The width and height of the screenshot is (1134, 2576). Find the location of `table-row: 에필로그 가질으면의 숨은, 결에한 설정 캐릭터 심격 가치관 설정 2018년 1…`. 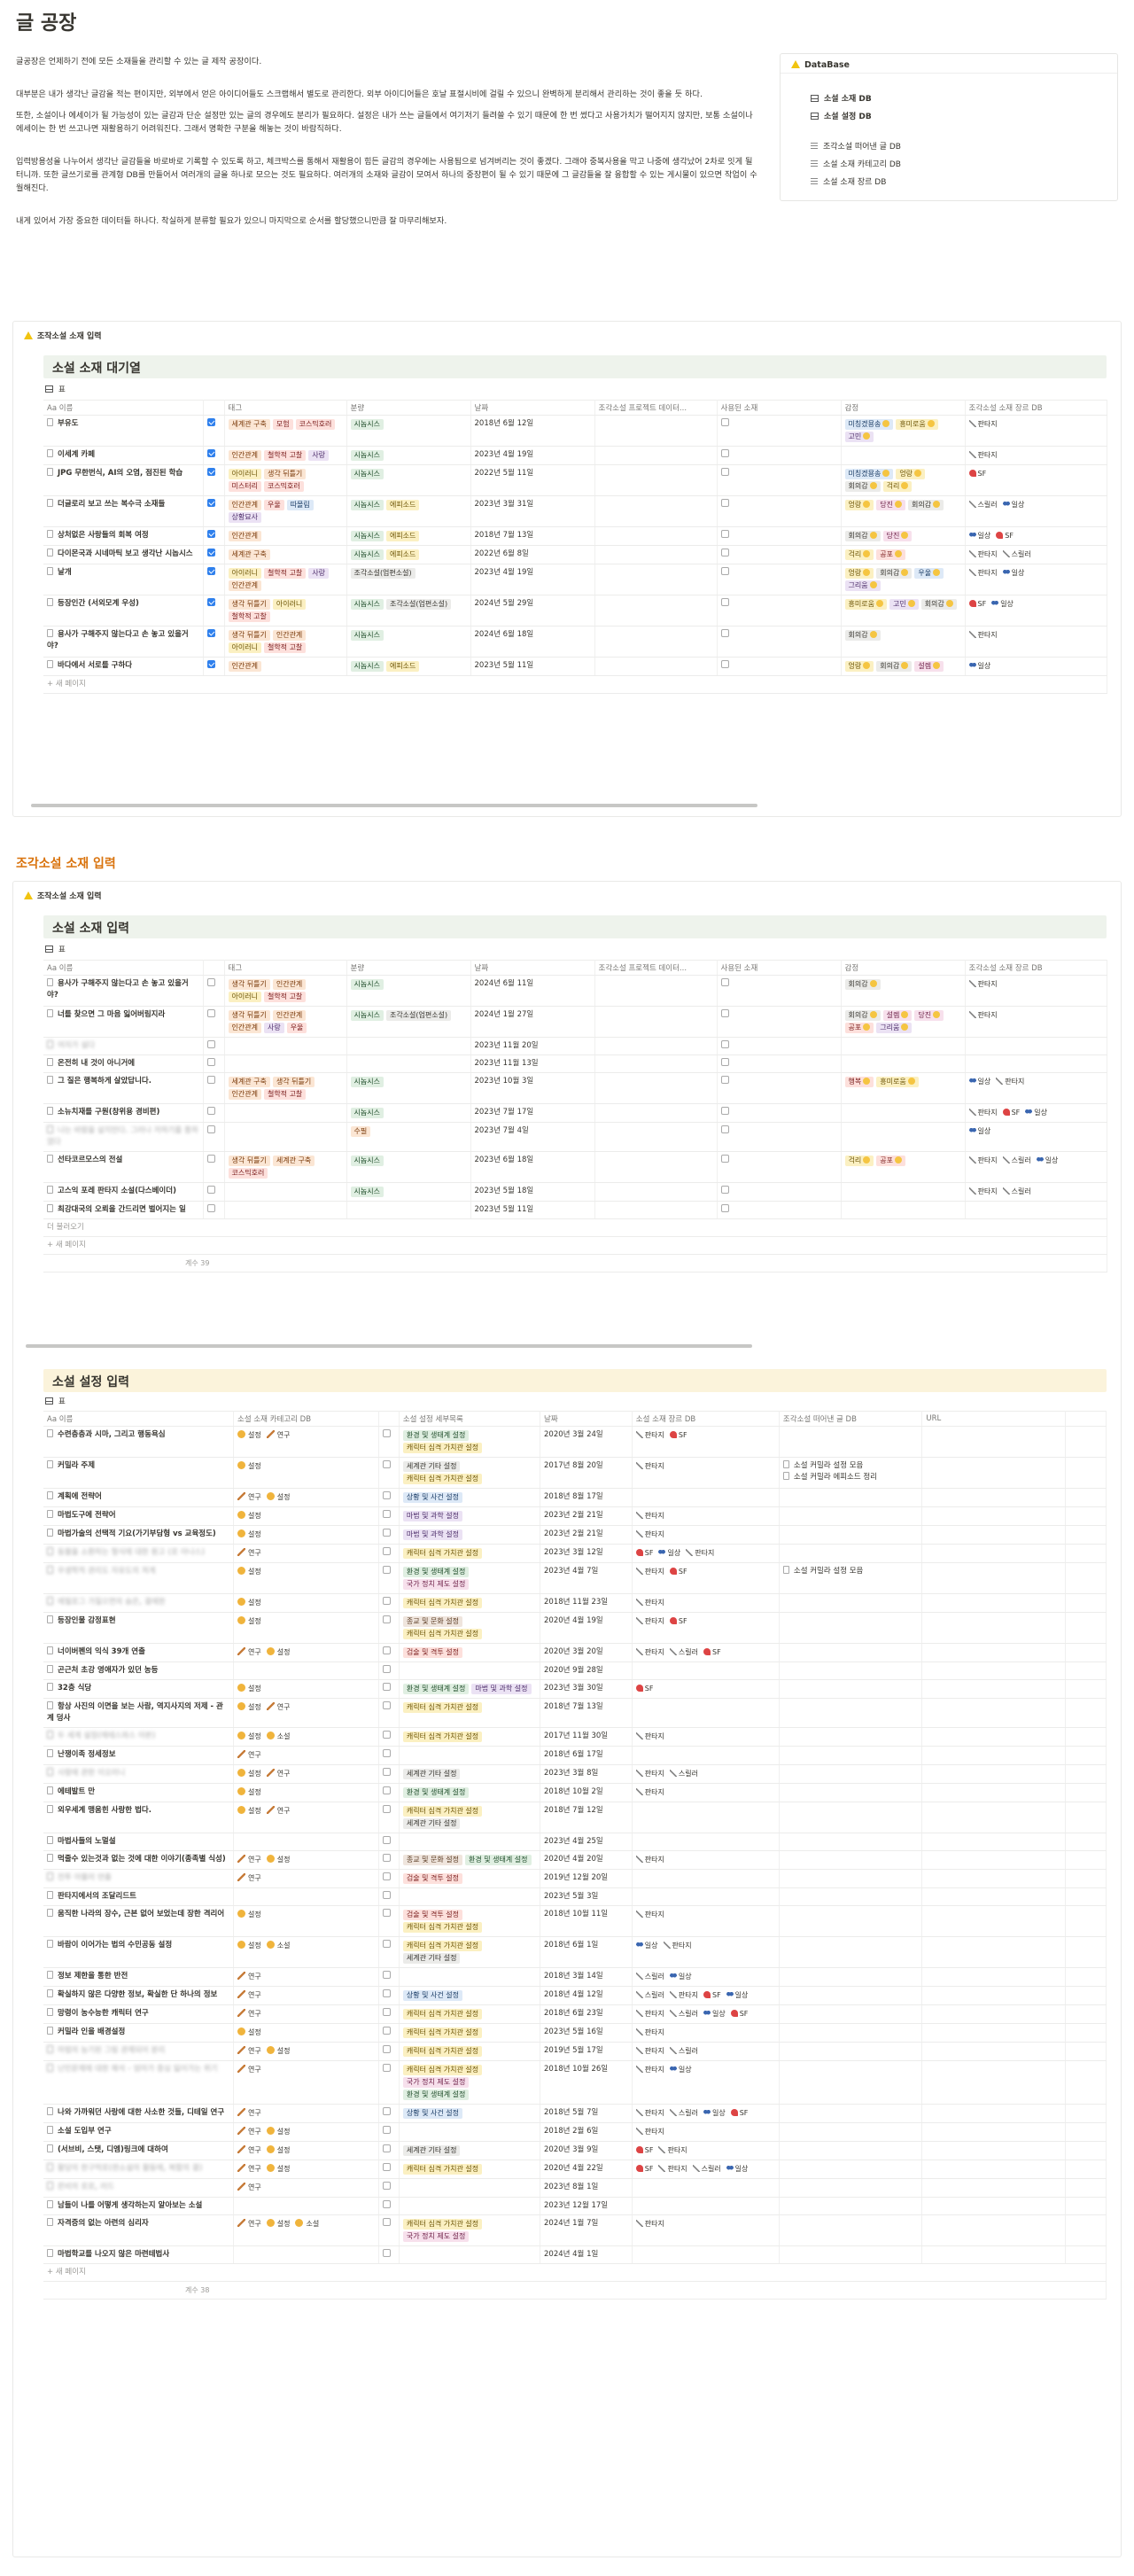

table-row: 에필로그 가질으면의 숨은, 결에한 설정 캐릭터 심격 가치관 설정 2018년 1… is located at coordinates (575, 1603).